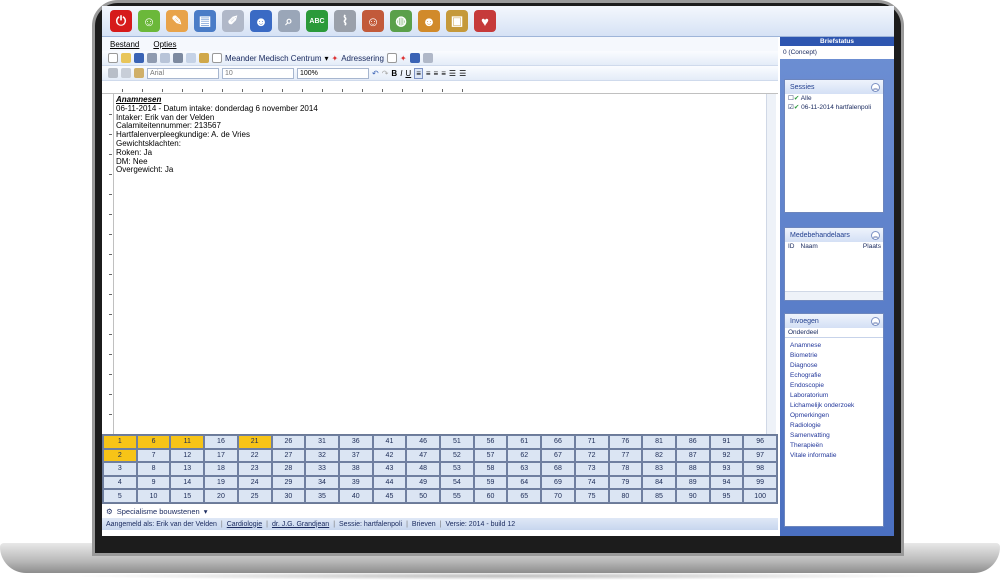 The height and width of the screenshot is (585, 1000). Describe the element at coordinates (726, 482) in the screenshot. I see `grid-cell: 94` at that location.